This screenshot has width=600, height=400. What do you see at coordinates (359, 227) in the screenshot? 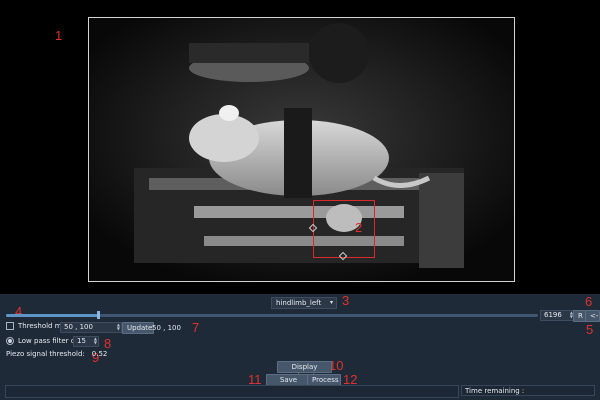
I see `callout-2: 2` at bounding box center [359, 227].